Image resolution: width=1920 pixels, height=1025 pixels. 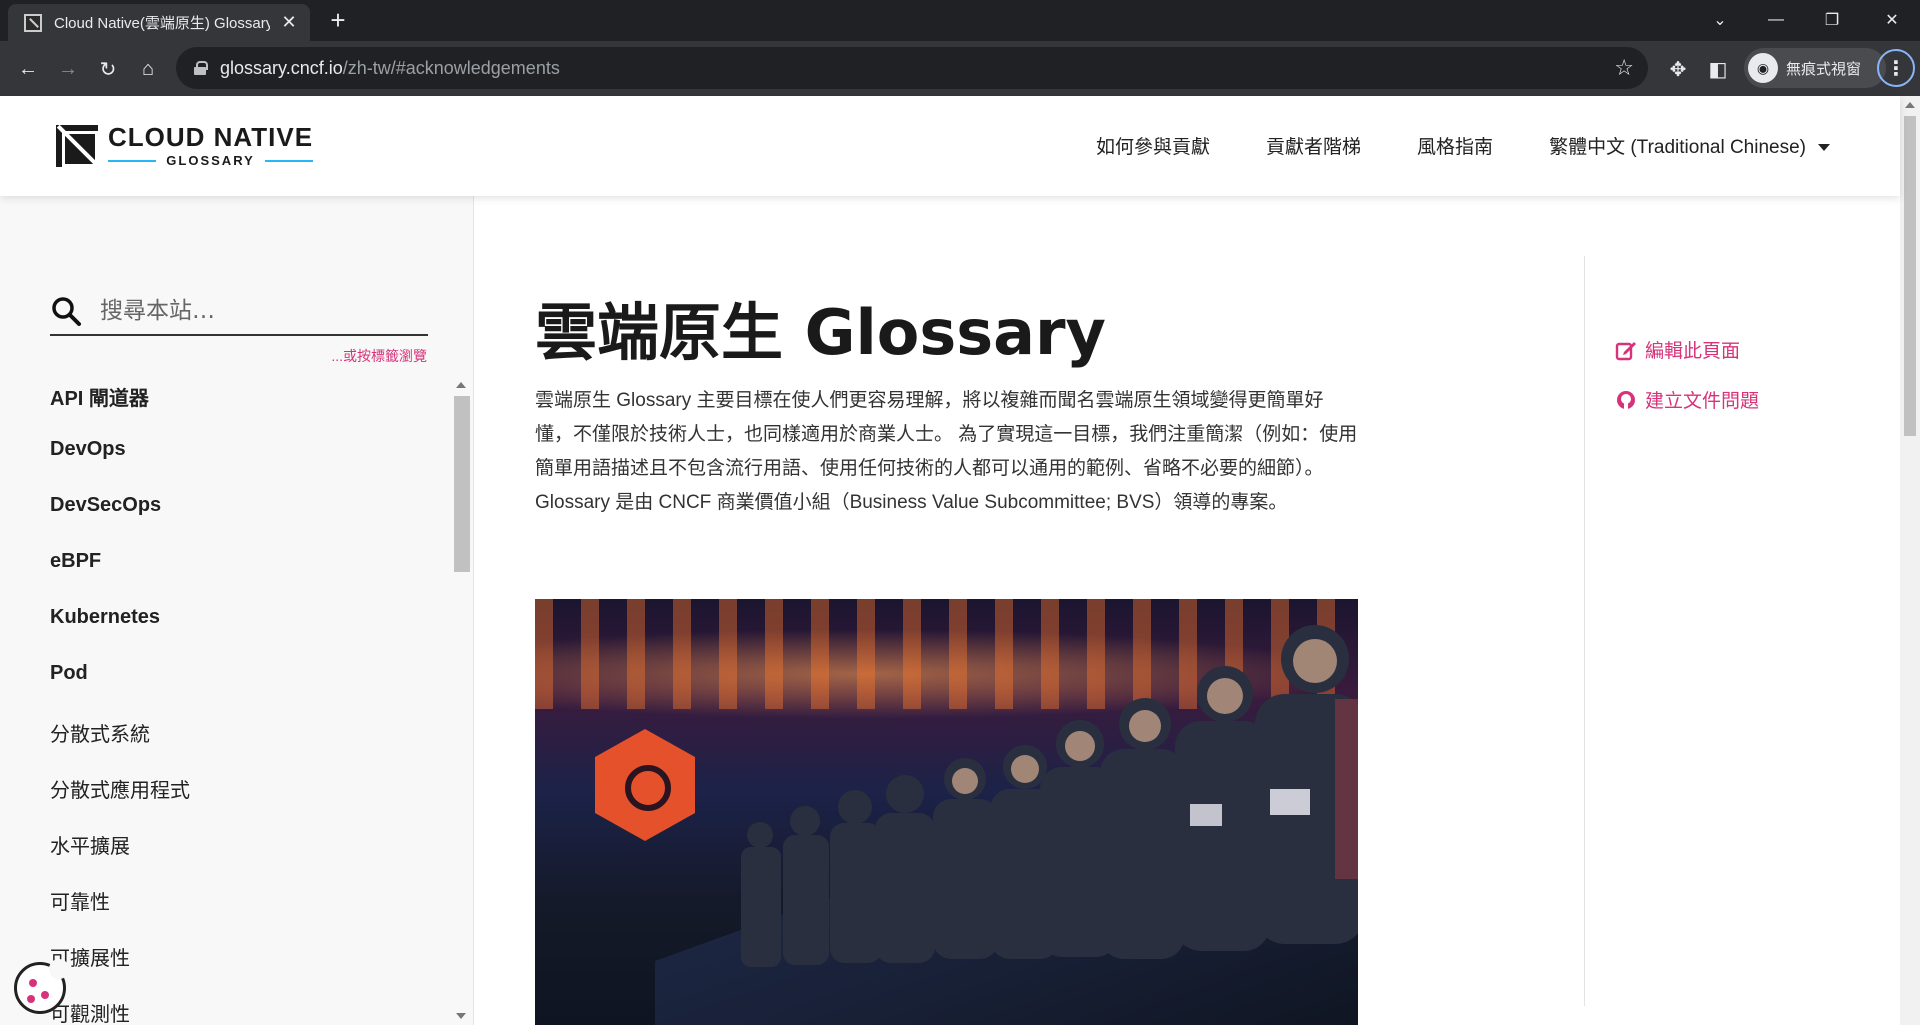 I want to click on nav-style-guide: 風格指南, so click(x=1455, y=145).